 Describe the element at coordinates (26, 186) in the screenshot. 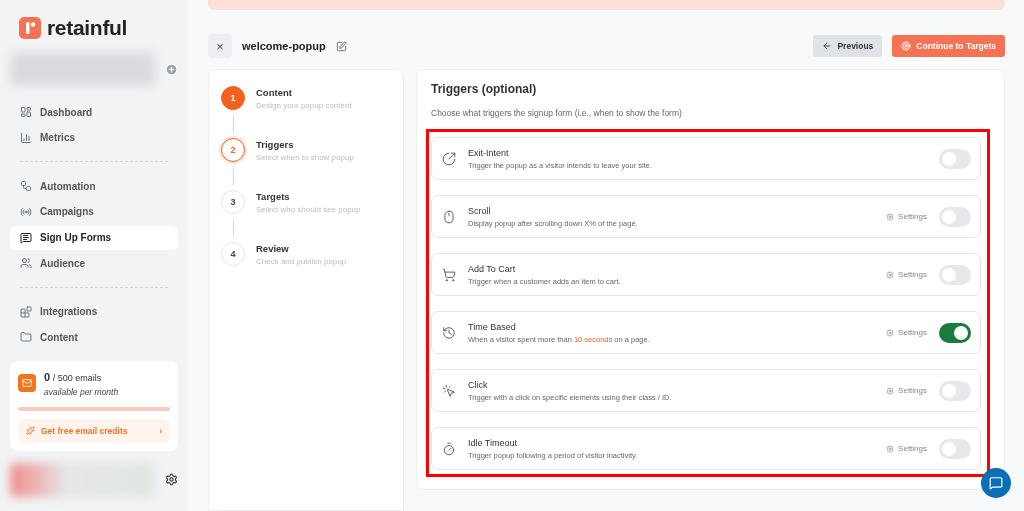

I see `workflow-icon` at that location.